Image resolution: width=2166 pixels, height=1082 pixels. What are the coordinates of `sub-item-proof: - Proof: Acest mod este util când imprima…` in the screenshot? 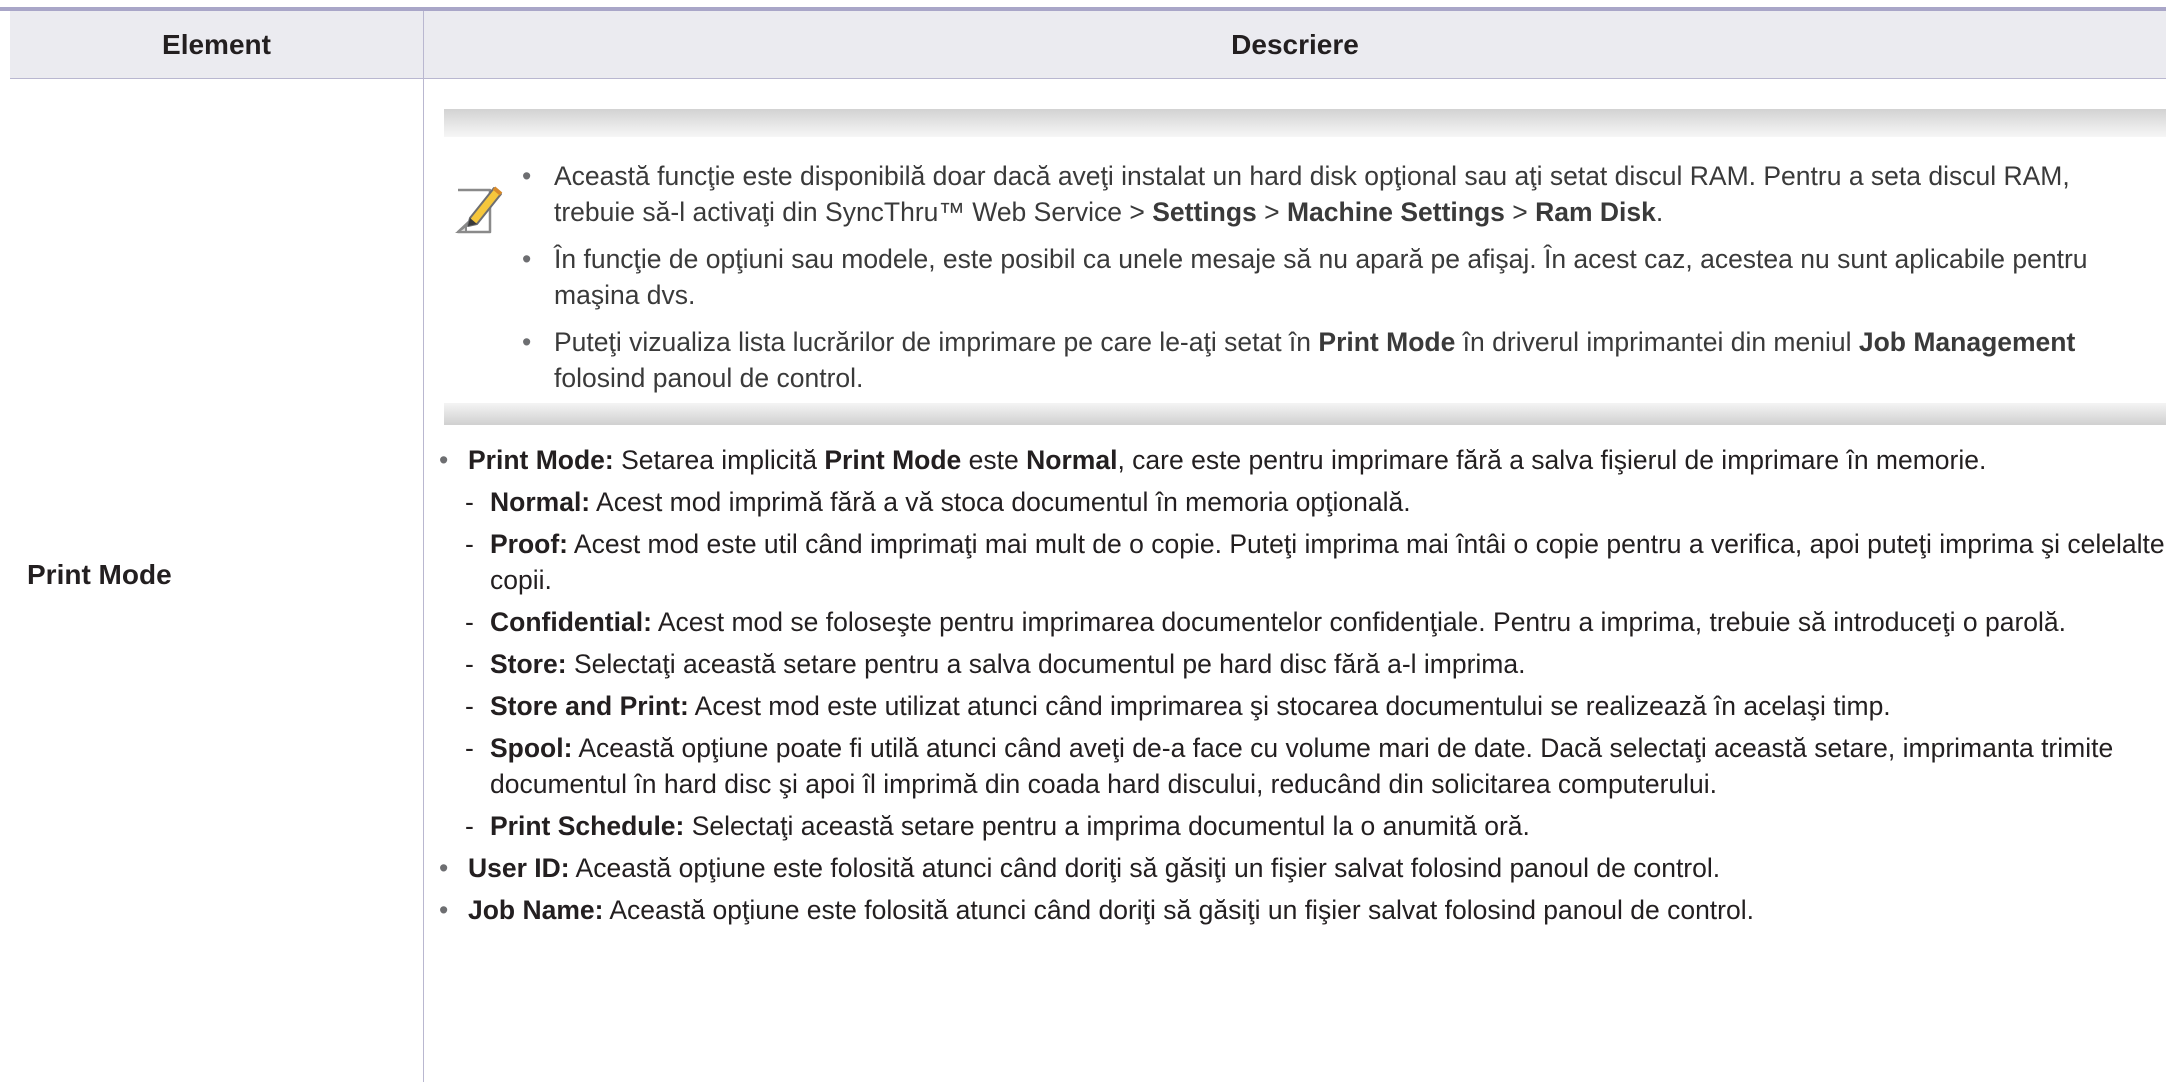 It's located at (1315, 562).